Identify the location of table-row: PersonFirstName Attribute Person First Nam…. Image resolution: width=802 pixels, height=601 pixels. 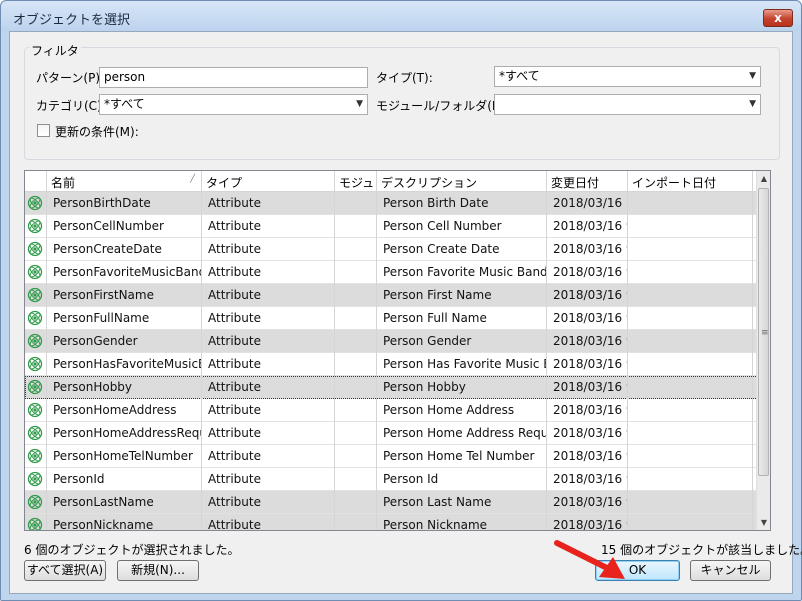
(397, 295).